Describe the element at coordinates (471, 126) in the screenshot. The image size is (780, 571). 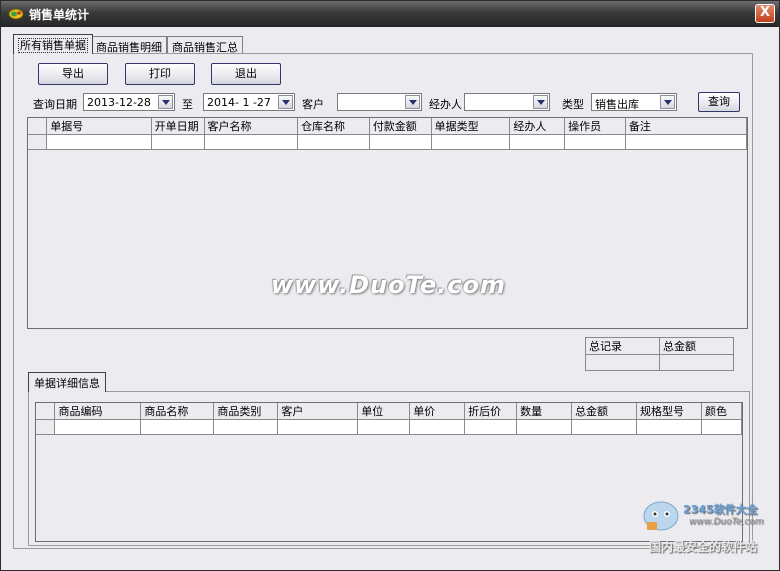
I see `column-header: 单据类型` at that location.